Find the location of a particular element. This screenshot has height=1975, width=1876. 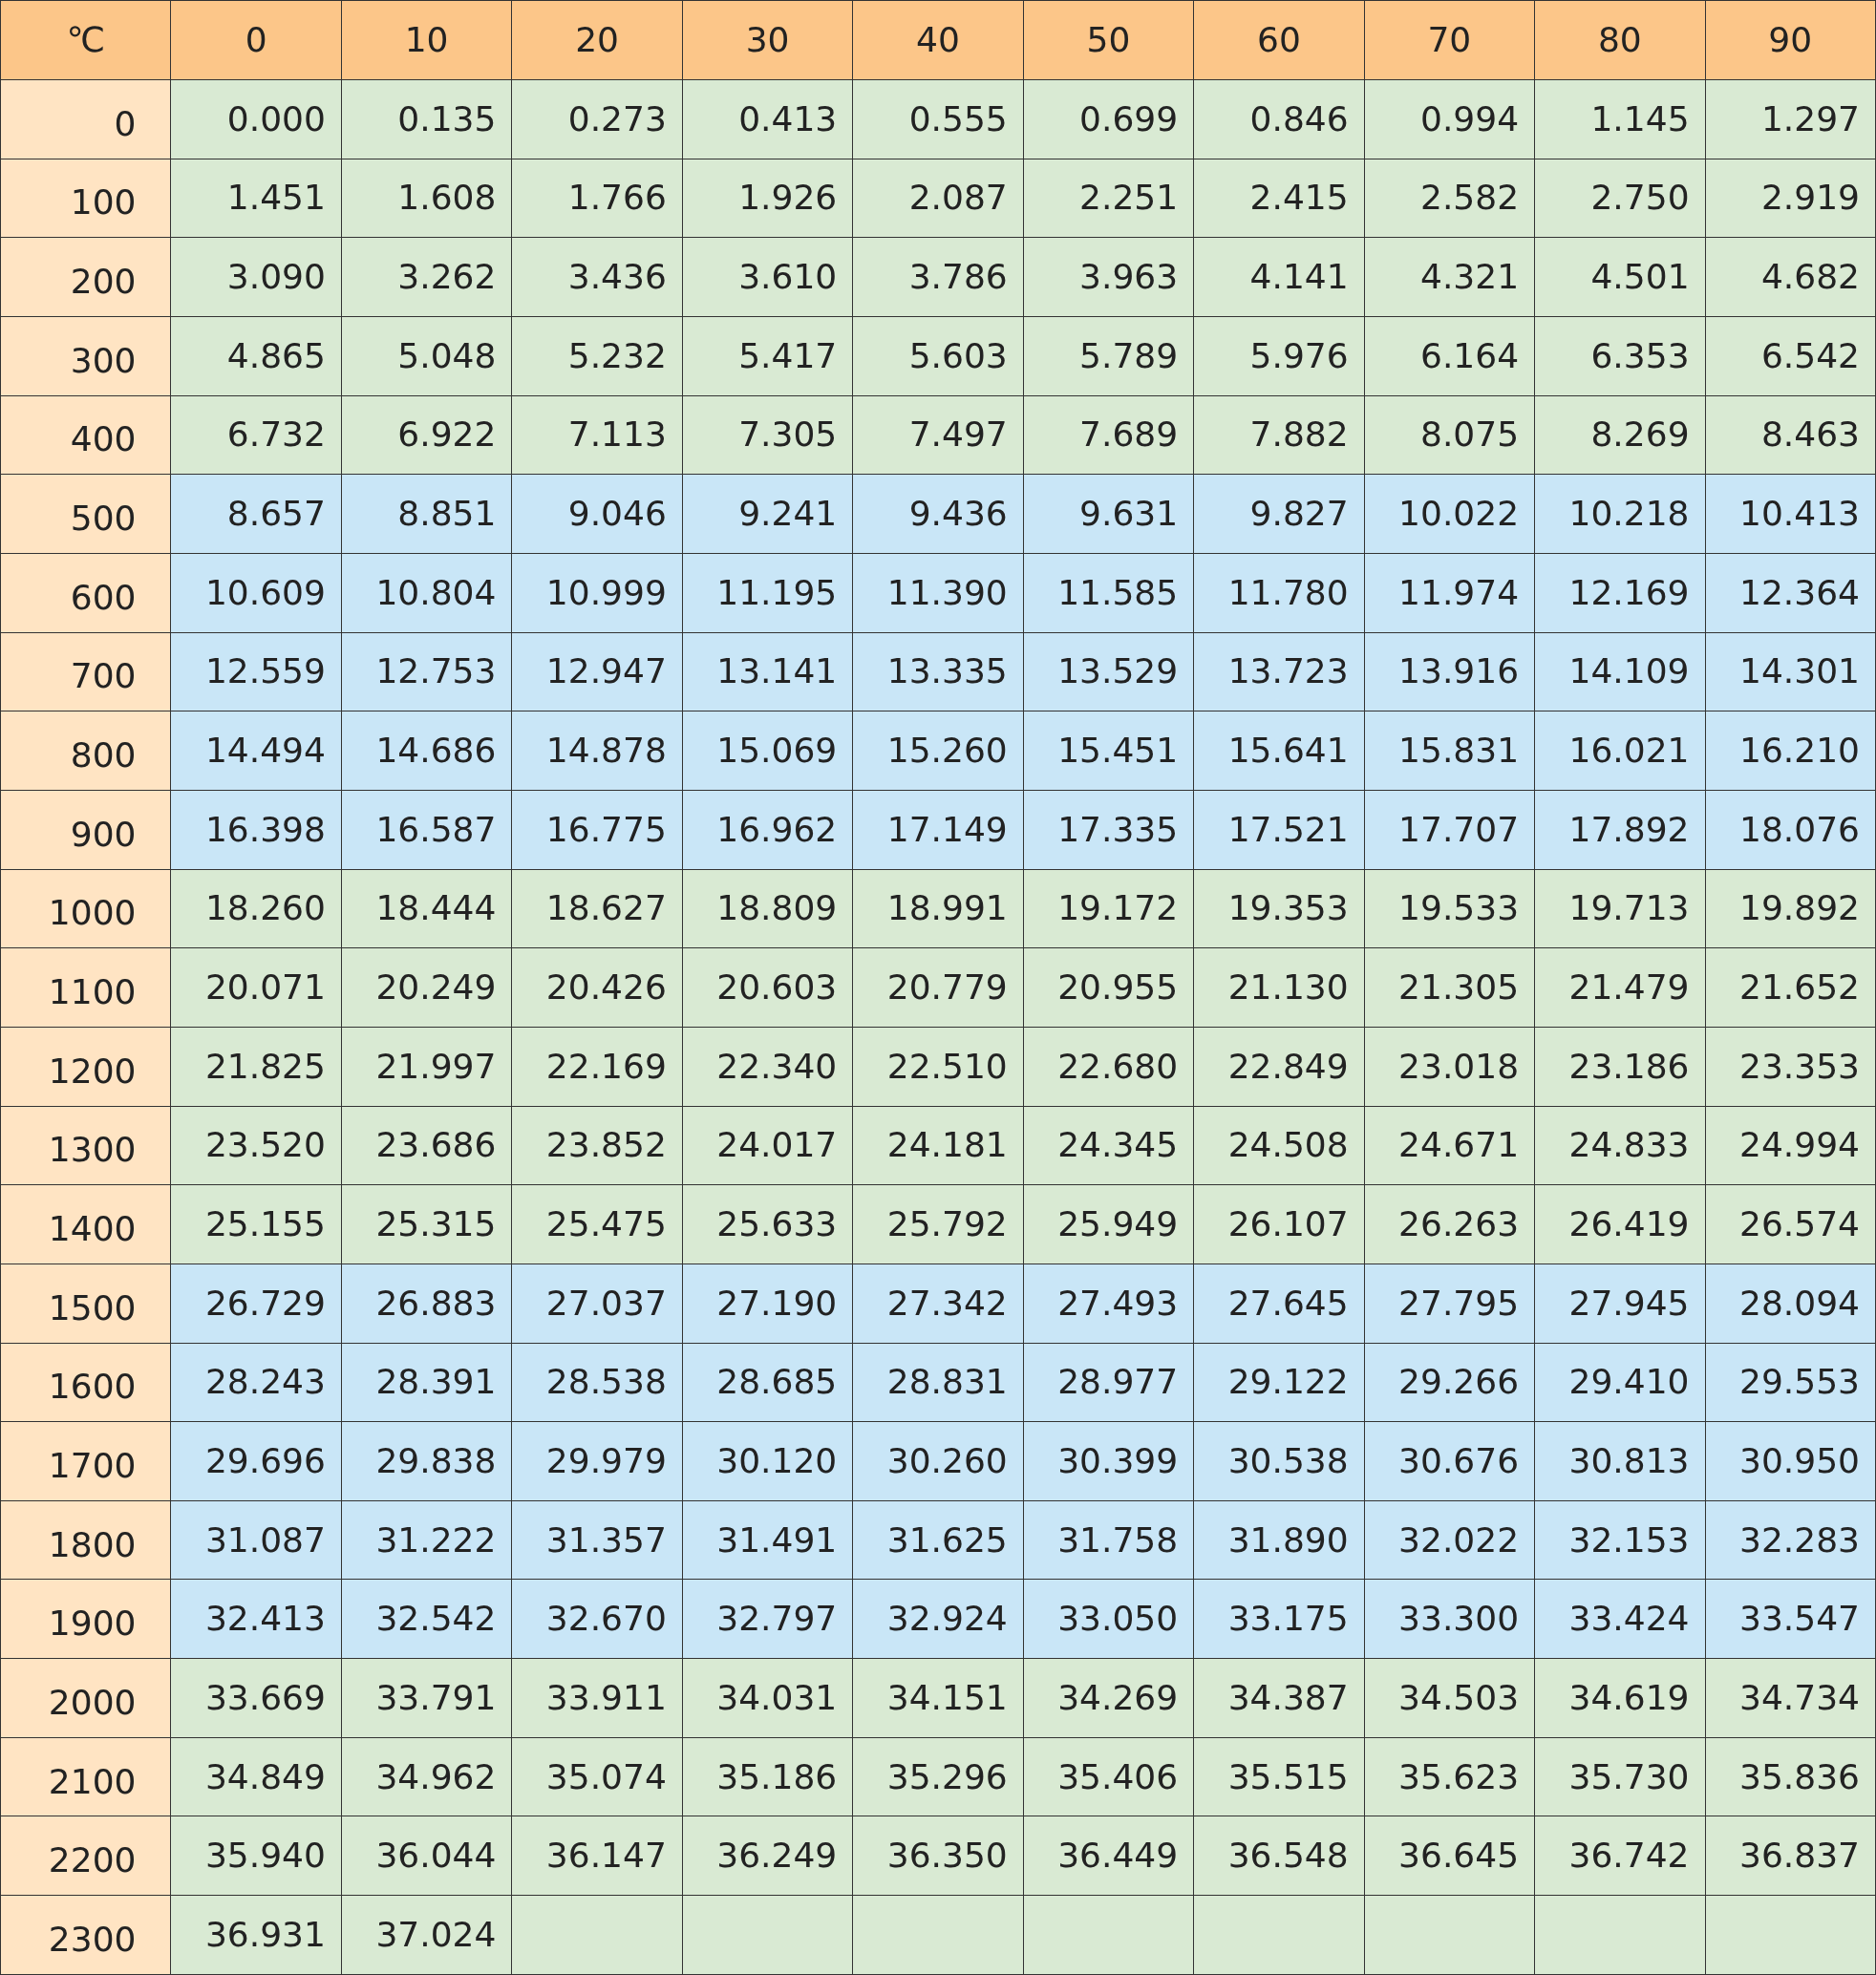

table-cell: 5.417 is located at coordinates (767, 356).